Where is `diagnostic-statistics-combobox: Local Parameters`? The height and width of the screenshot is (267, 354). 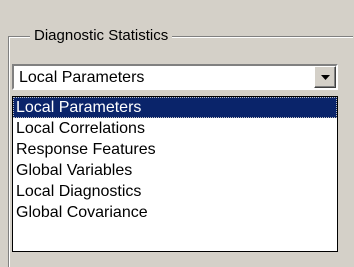
diagnostic-statistics-combobox: Local Parameters is located at coordinates (175, 77).